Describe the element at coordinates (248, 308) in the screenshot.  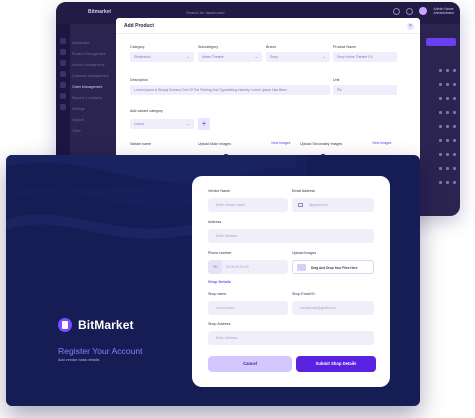
I see `shop-name-input: Lorem place` at that location.